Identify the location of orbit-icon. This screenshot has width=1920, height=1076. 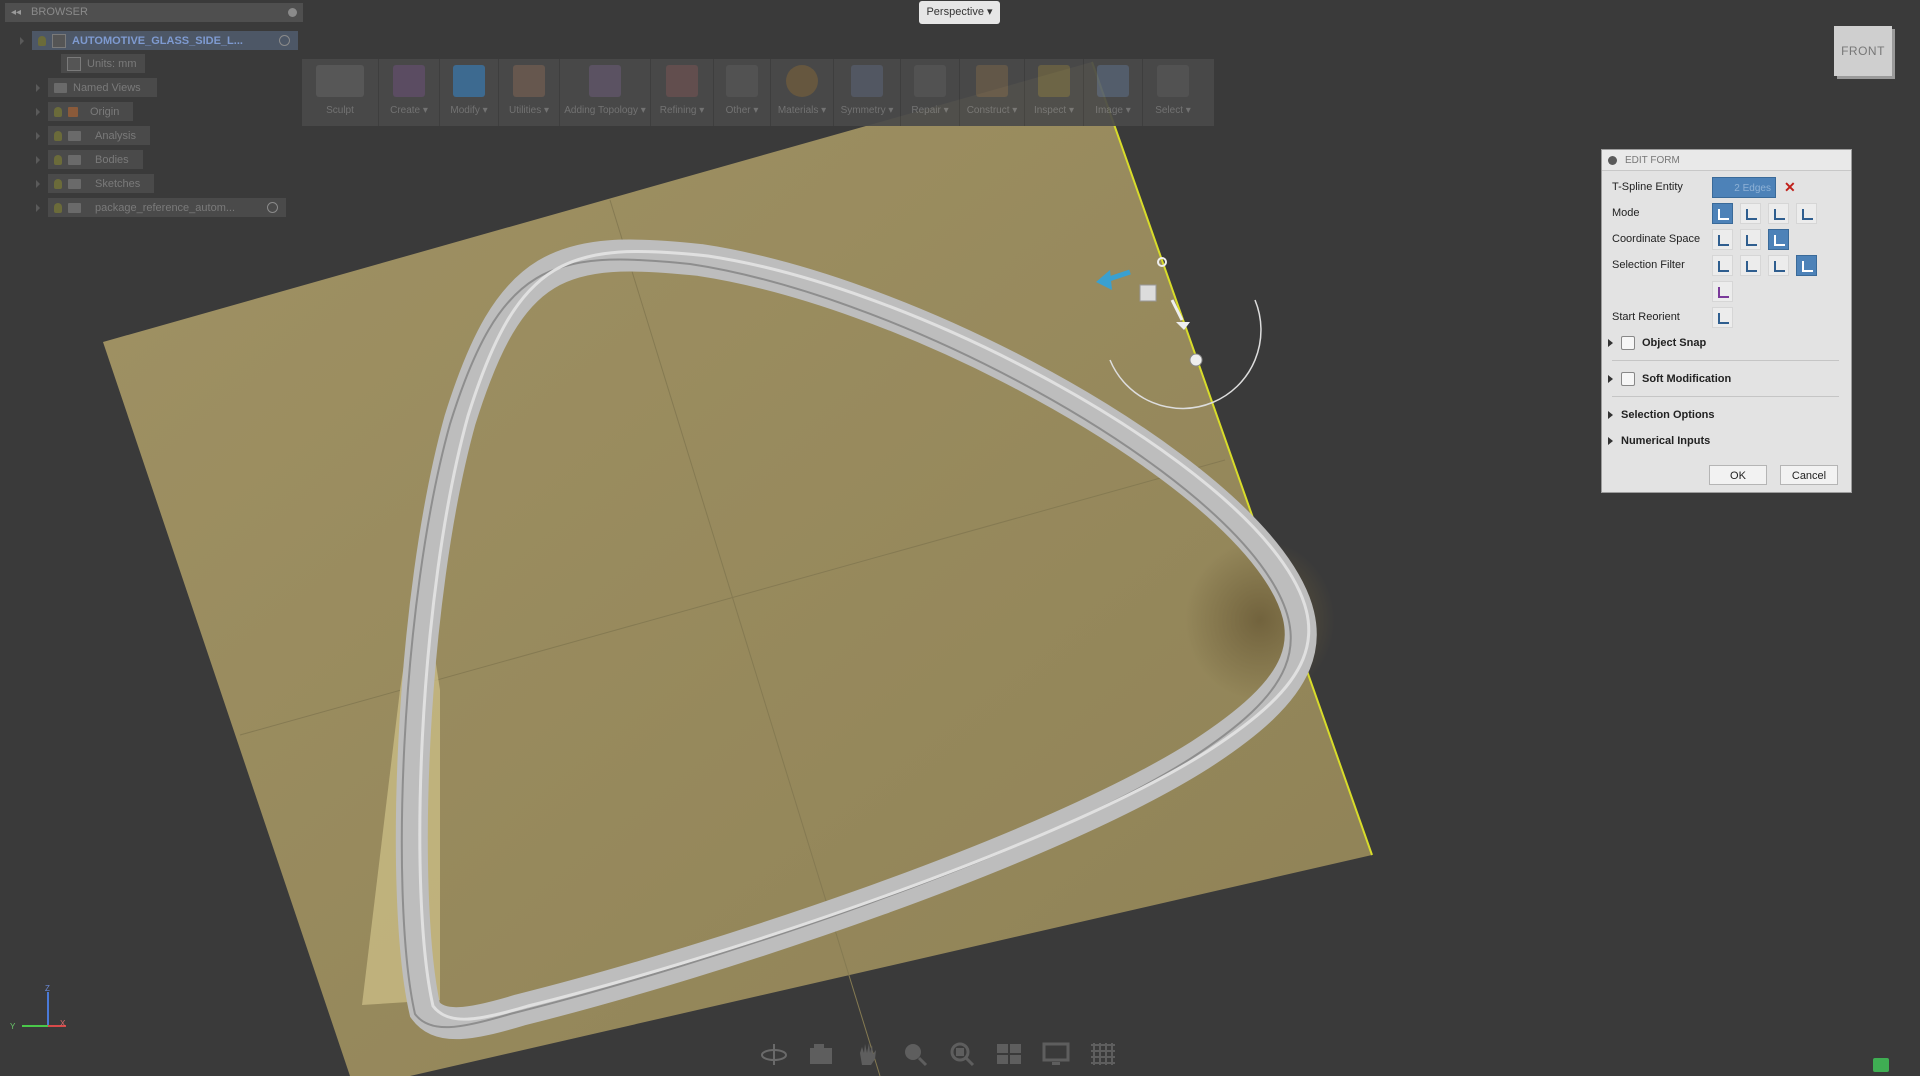
(774, 1054).